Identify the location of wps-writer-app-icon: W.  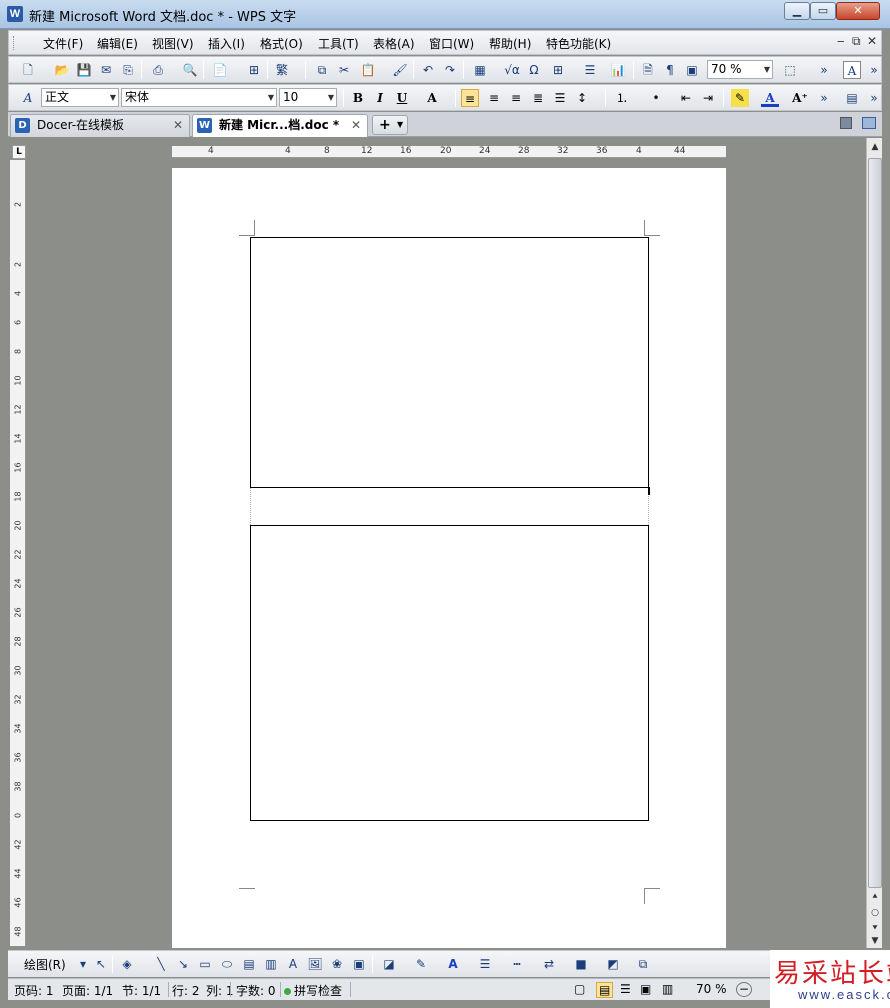
(15, 14).